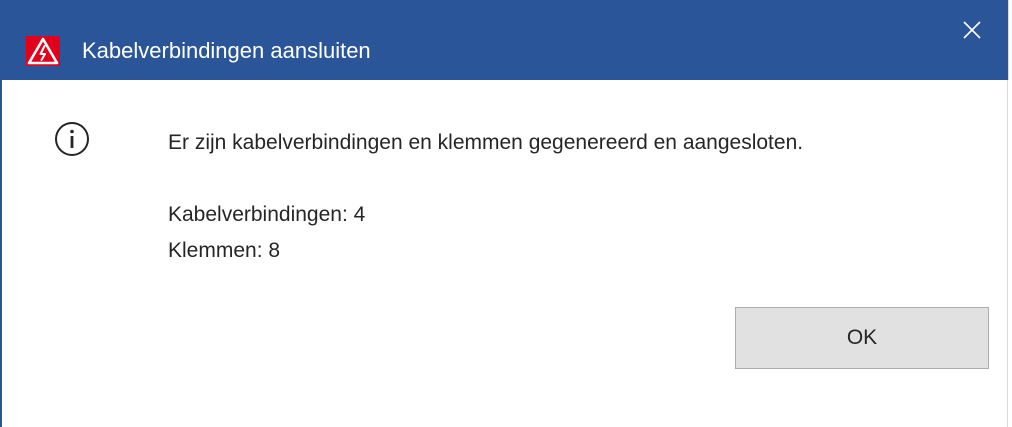 This screenshot has width=1012, height=427. Describe the element at coordinates (862, 338) in the screenshot. I see `ok-button: OK` at that location.